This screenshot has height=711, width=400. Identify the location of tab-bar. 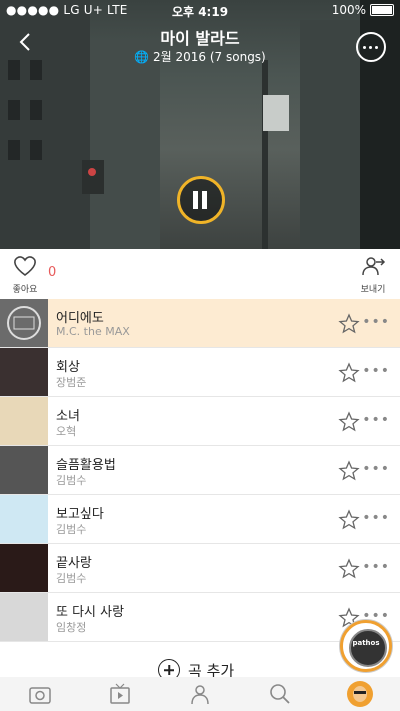
(200, 694).